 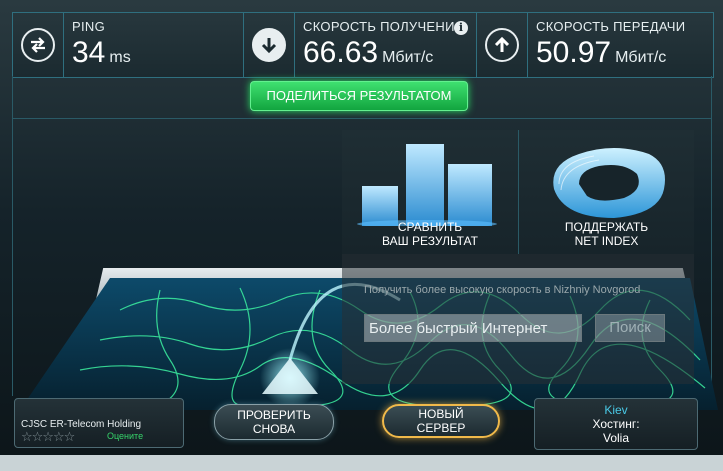 I want to click on upload-label: СКОРОСТЬ ПЕРЕДАЧИ, so click(x=611, y=26).